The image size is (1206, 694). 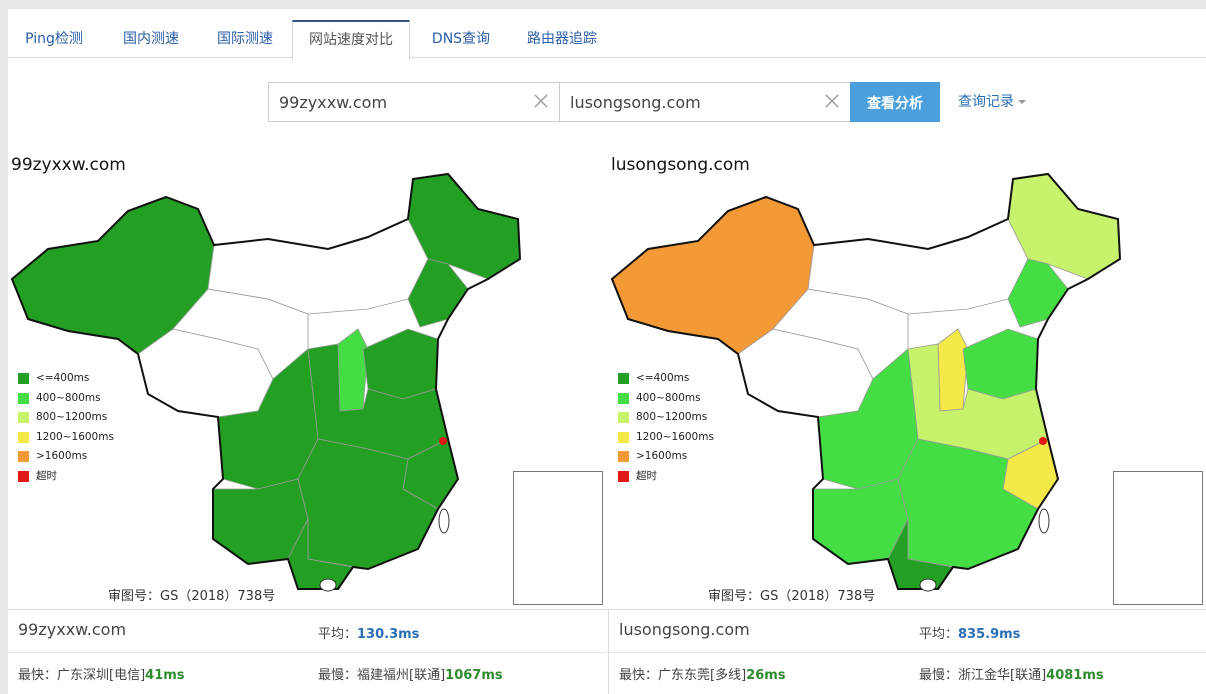 I want to click on avg-value: 835.9ms, so click(x=989, y=634).